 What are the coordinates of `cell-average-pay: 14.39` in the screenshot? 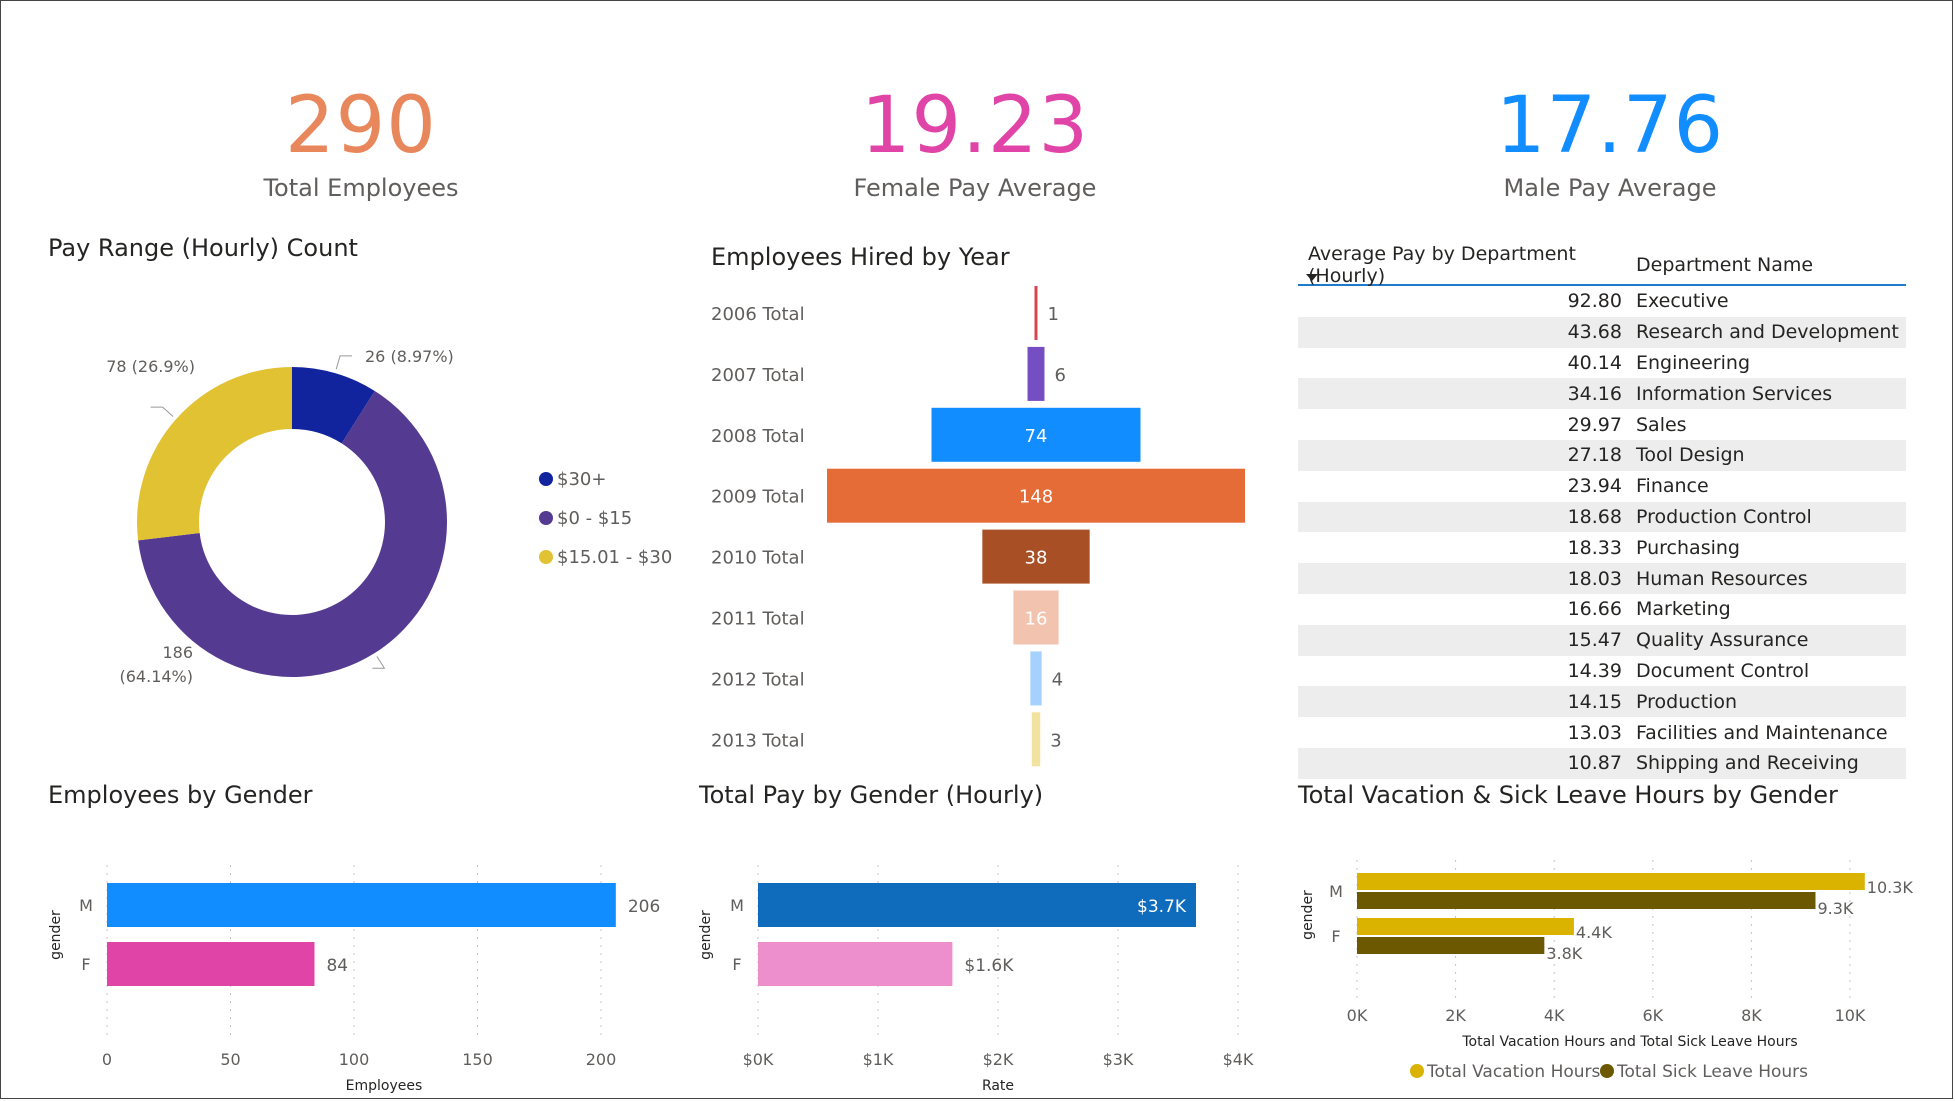 It's located at (1594, 670).